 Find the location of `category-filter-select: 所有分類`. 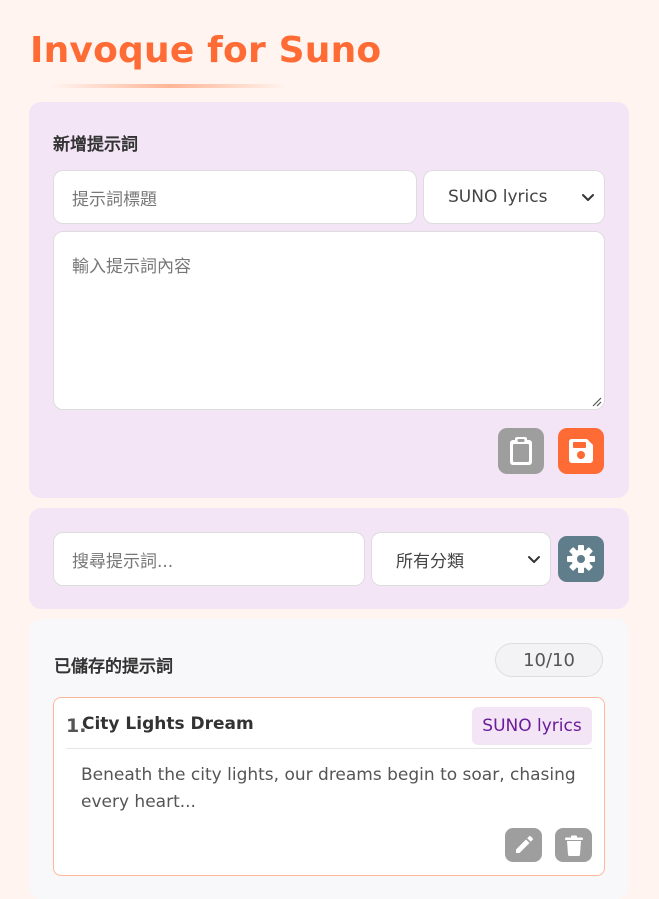

category-filter-select: 所有分類 is located at coordinates (461, 559).